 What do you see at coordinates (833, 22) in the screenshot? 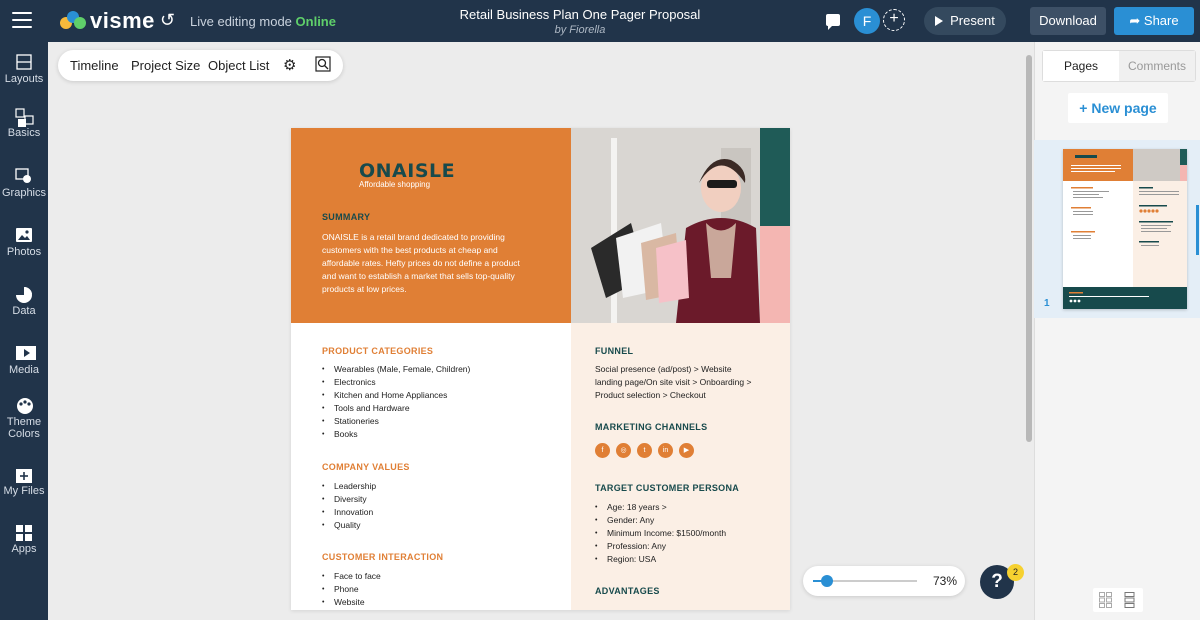
I see `comment-icon` at bounding box center [833, 22].